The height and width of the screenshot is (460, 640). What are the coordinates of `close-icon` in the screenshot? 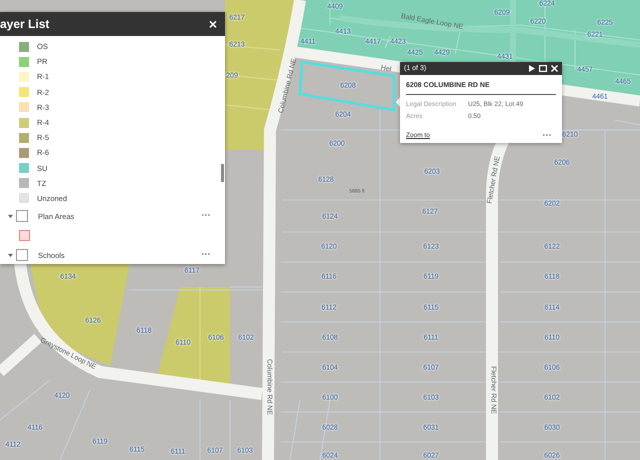 It's located at (554, 68).